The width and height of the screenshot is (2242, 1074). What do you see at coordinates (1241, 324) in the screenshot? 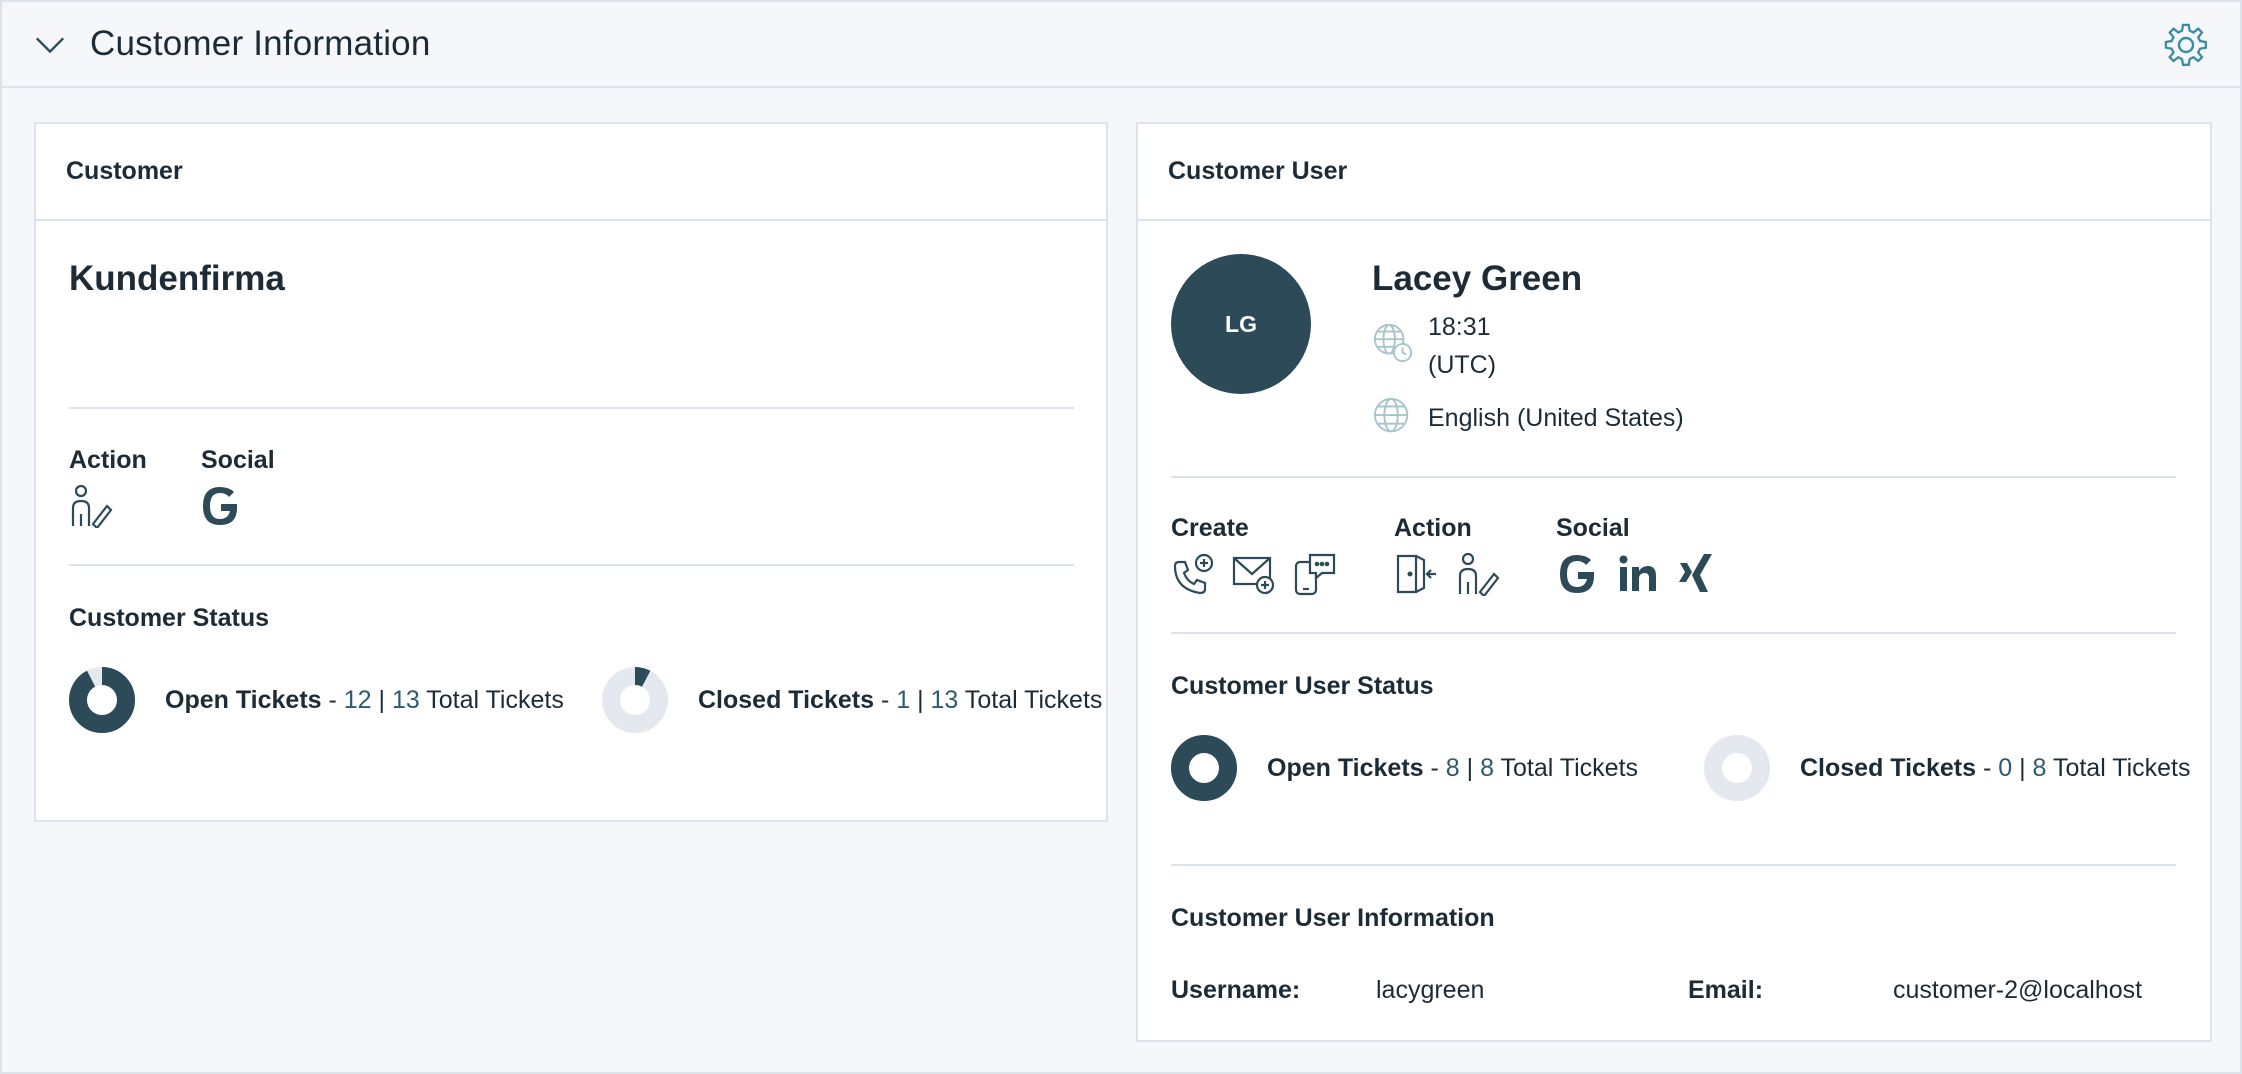
I see `avatar: LG` at bounding box center [1241, 324].